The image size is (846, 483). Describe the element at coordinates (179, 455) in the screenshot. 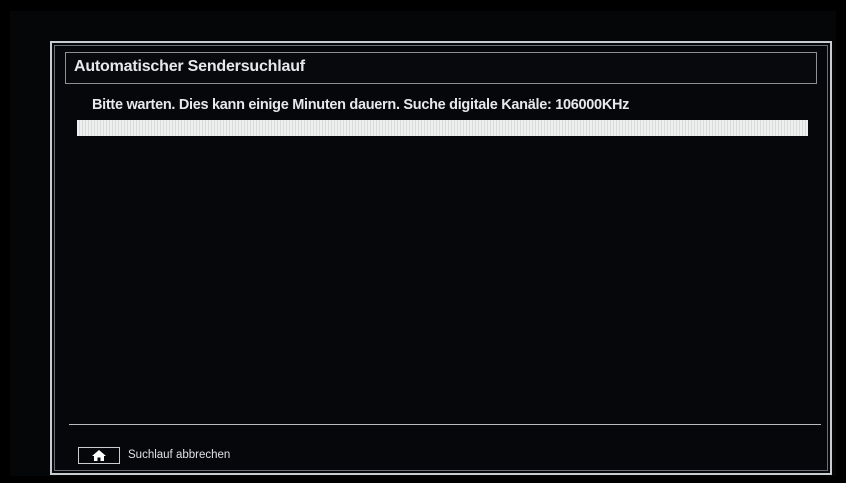

I see `cancel-scan-label: Suchlauf abbrechen` at that location.